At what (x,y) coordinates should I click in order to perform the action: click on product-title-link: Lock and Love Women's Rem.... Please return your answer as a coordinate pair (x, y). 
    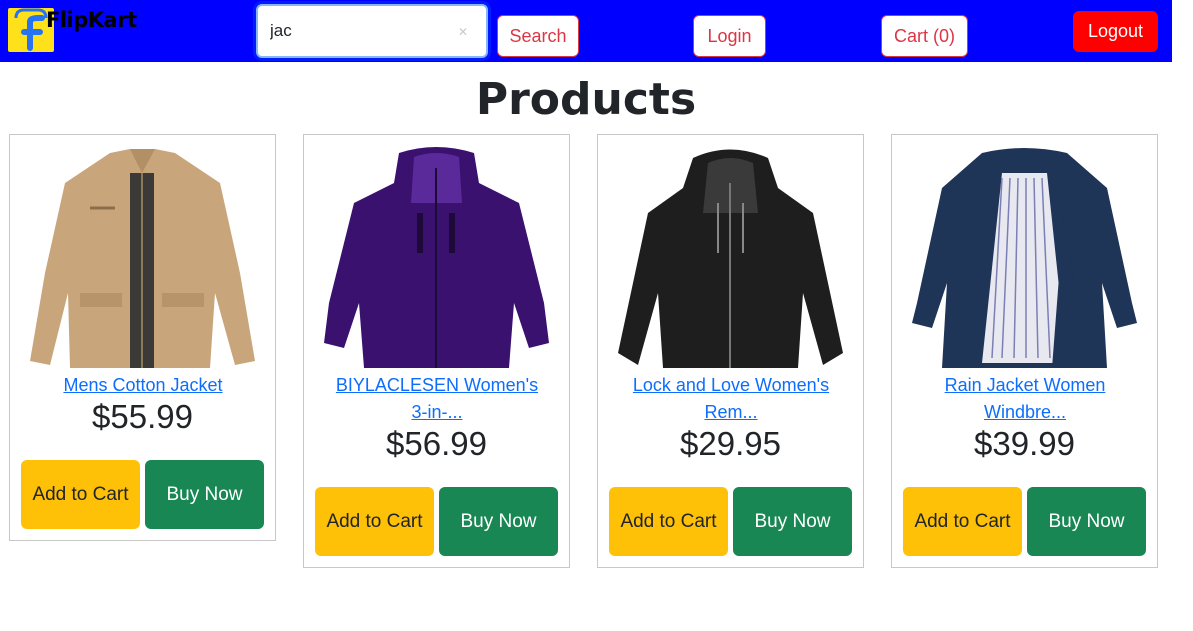
    Looking at the image, I should click on (731, 399).